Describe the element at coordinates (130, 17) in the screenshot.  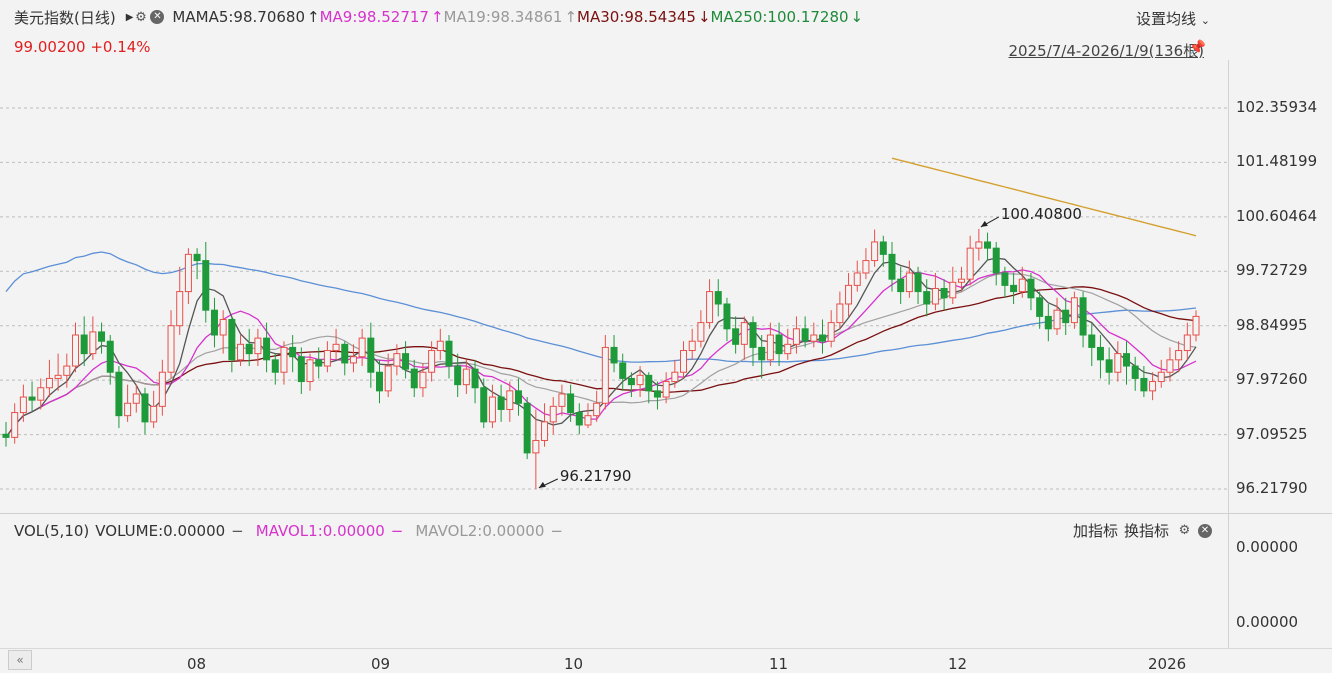
I see `expand-triangle-icon: ▶` at that location.